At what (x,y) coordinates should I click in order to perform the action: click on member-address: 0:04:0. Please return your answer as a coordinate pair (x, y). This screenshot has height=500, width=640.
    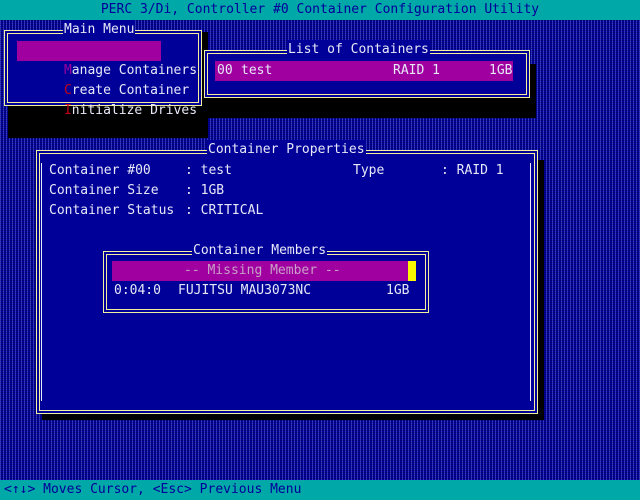
    Looking at the image, I should click on (137, 290).